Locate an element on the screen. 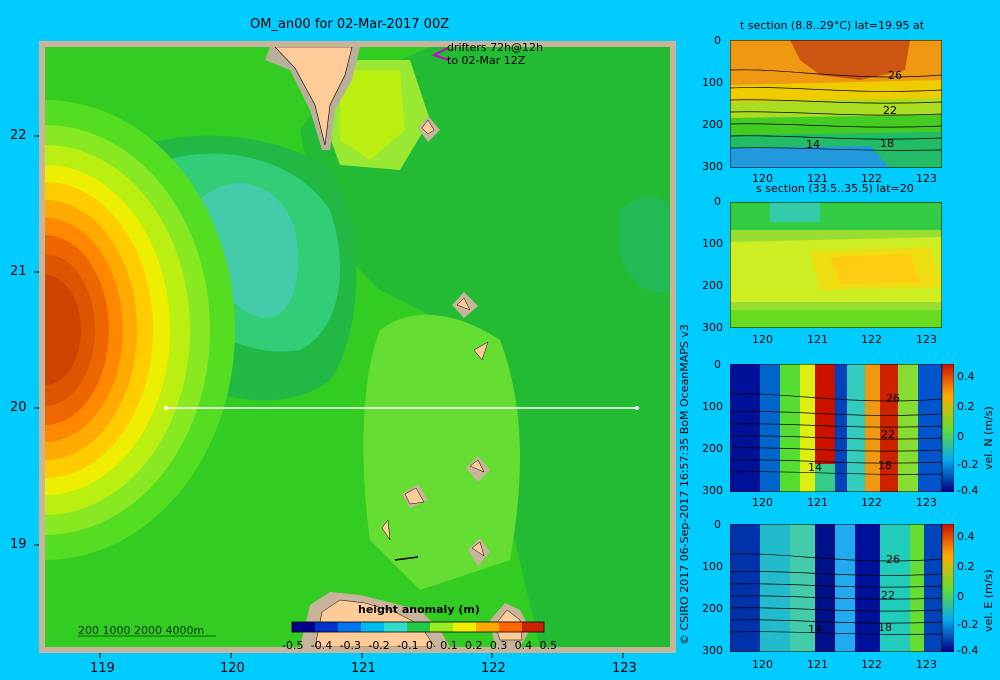  section-start-point is located at coordinates (166, 408).